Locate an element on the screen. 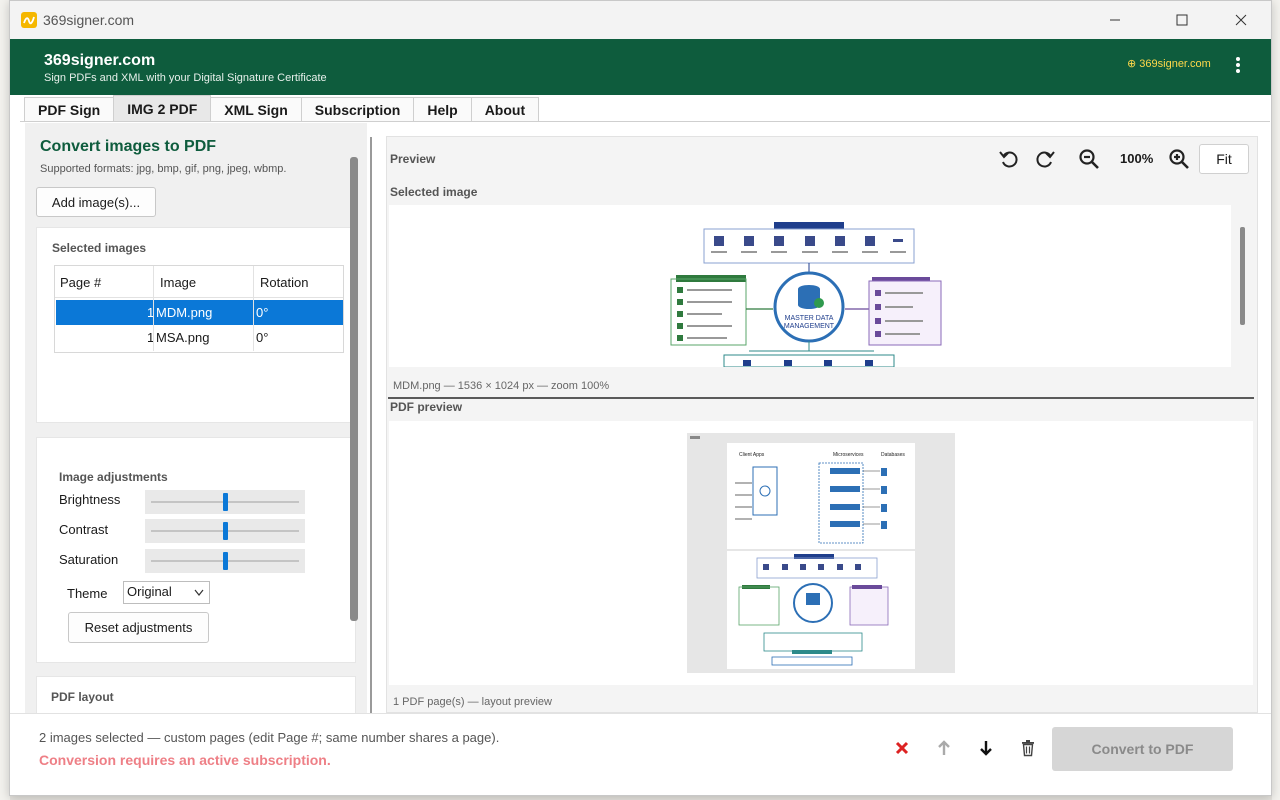 Image resolution: width=1280 pixels, height=800 pixels. rotate-right-icon is located at coordinates (1045, 159).